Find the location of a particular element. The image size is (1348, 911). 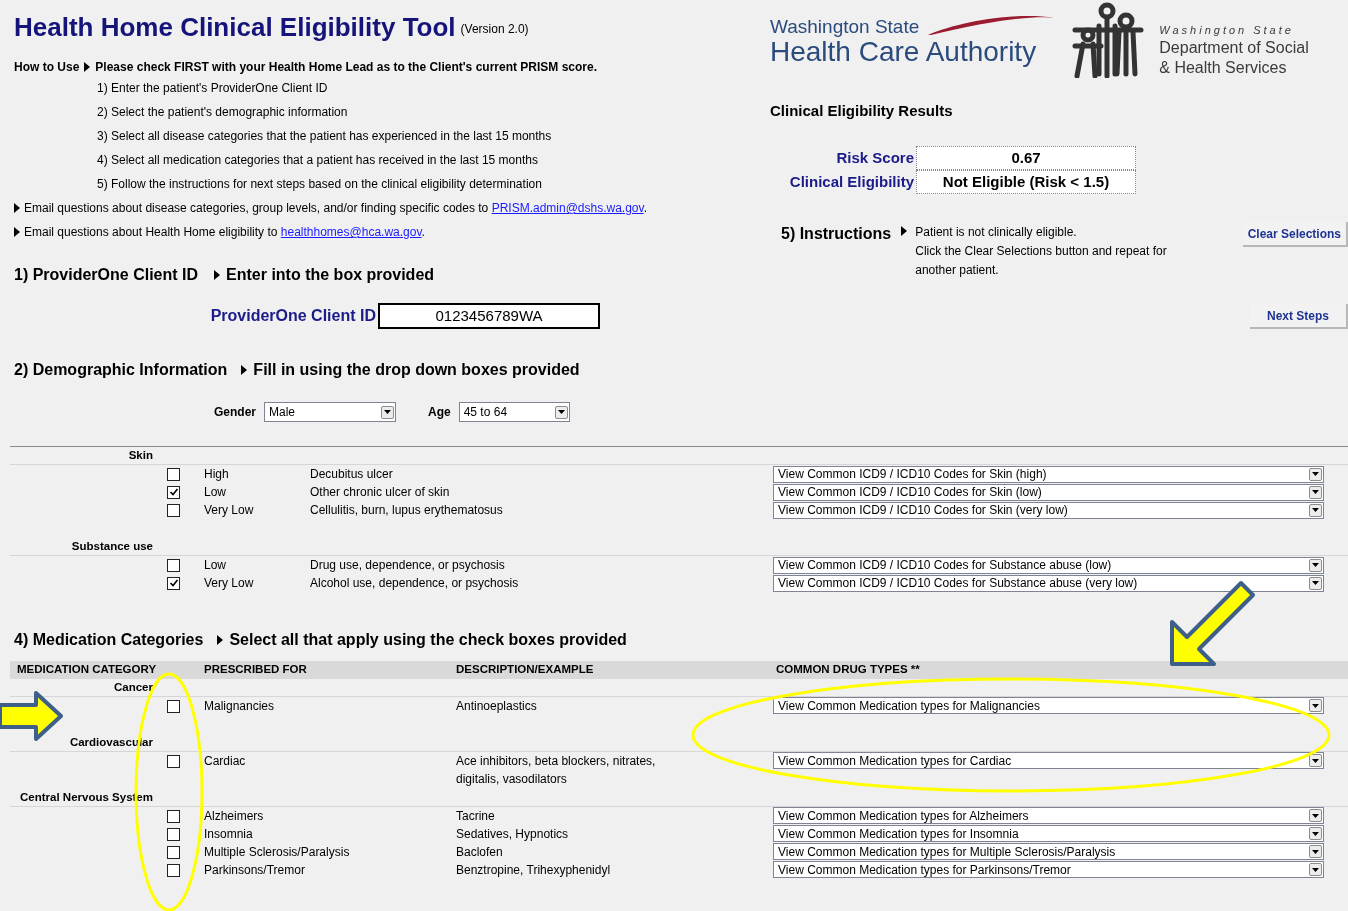

dropdown: Male is located at coordinates (330, 412).